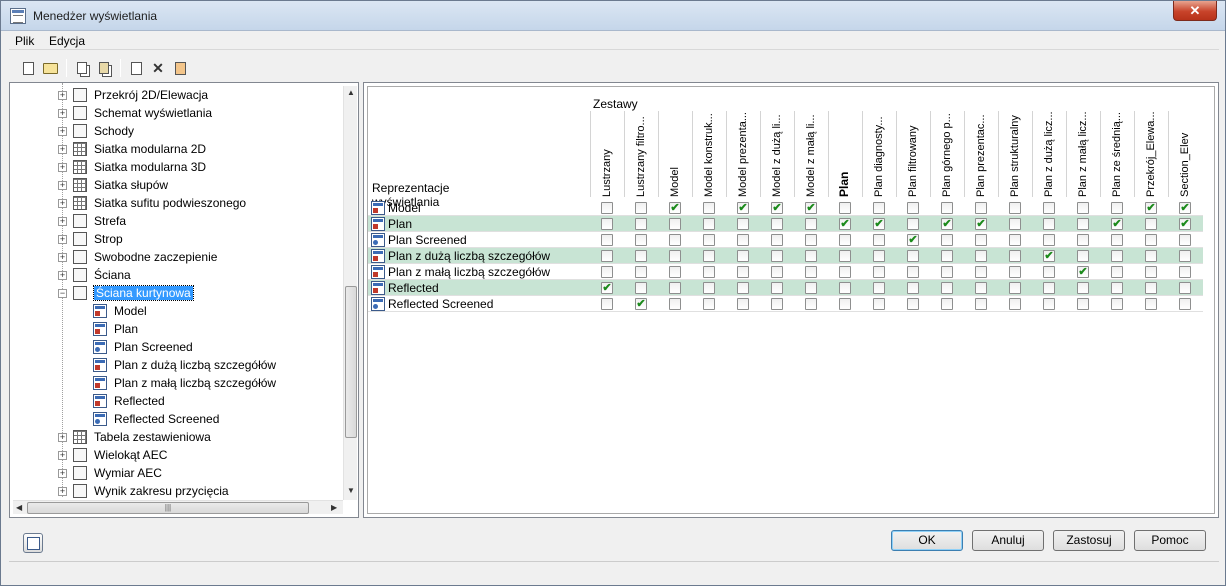  What do you see at coordinates (175, 95) in the screenshot?
I see `tree-item: + Przekrój 2D/Elewacja` at bounding box center [175, 95].